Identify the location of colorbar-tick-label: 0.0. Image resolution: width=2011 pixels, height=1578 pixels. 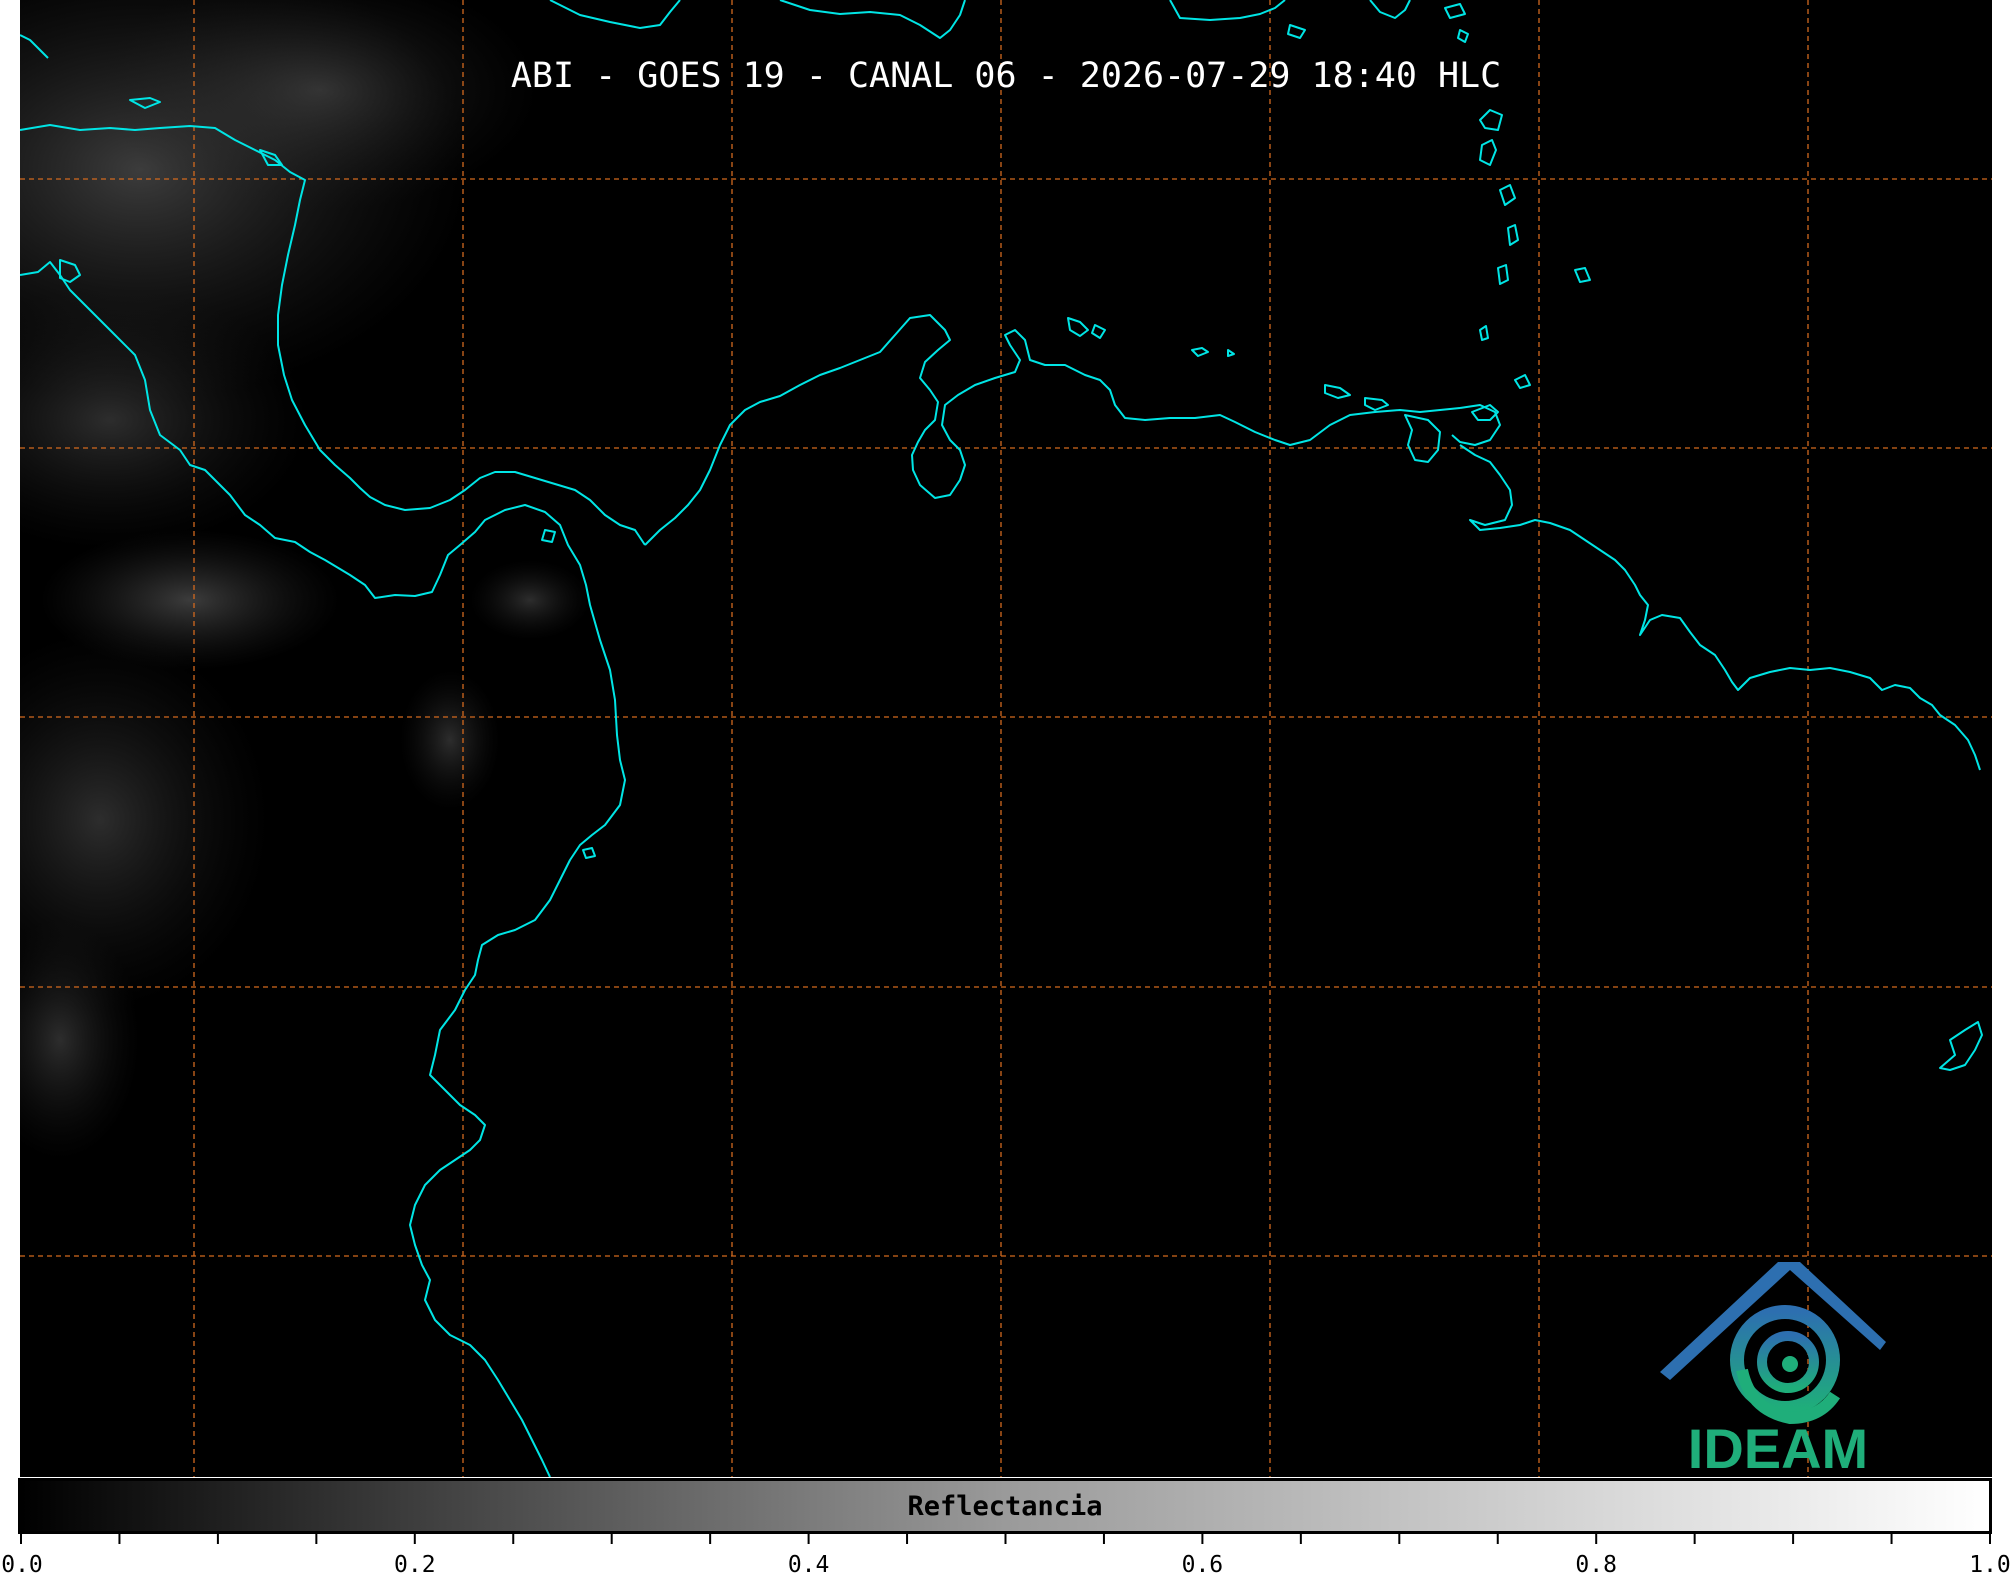
(22, 1565).